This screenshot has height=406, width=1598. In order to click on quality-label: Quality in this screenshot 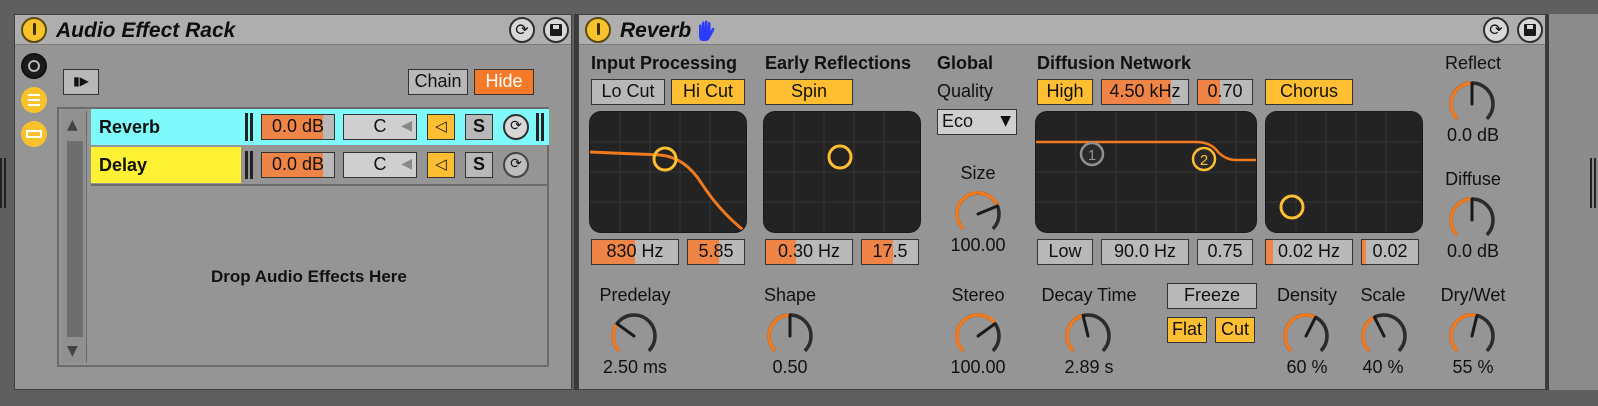, I will do `click(965, 91)`.